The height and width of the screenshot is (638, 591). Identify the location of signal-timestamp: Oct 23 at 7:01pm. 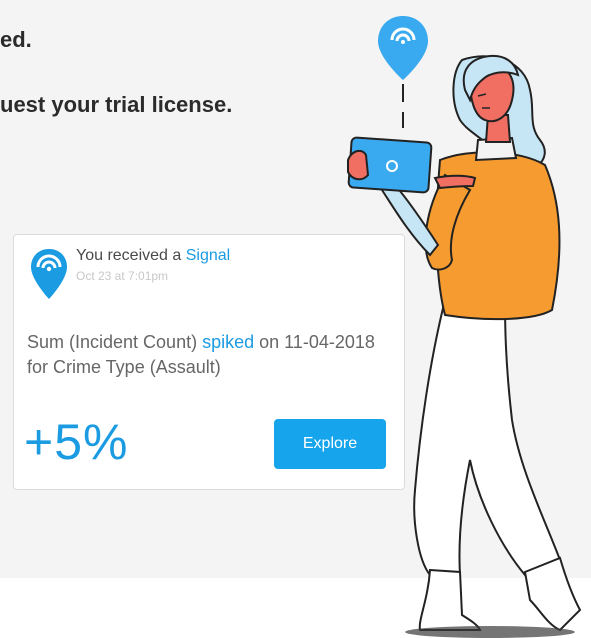
(122, 276).